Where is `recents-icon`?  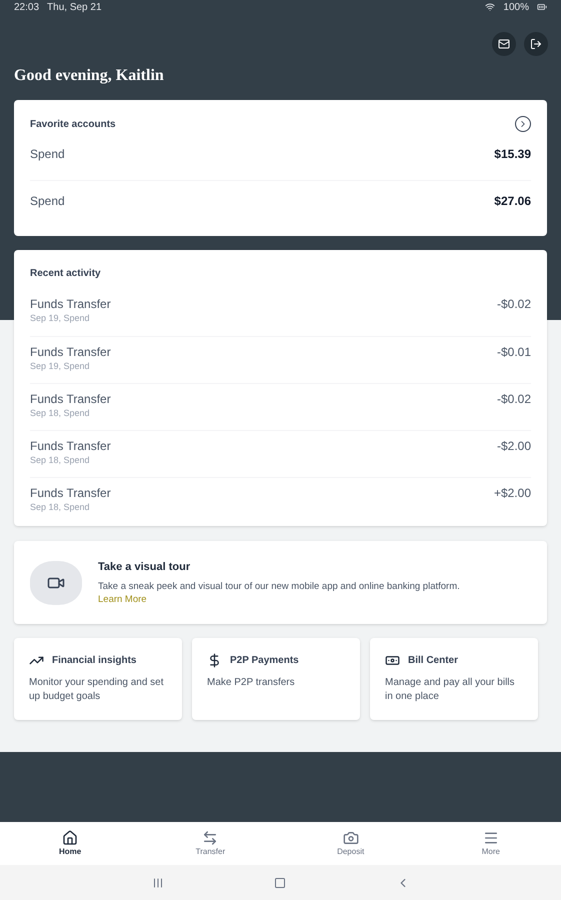 recents-icon is located at coordinates (158, 882).